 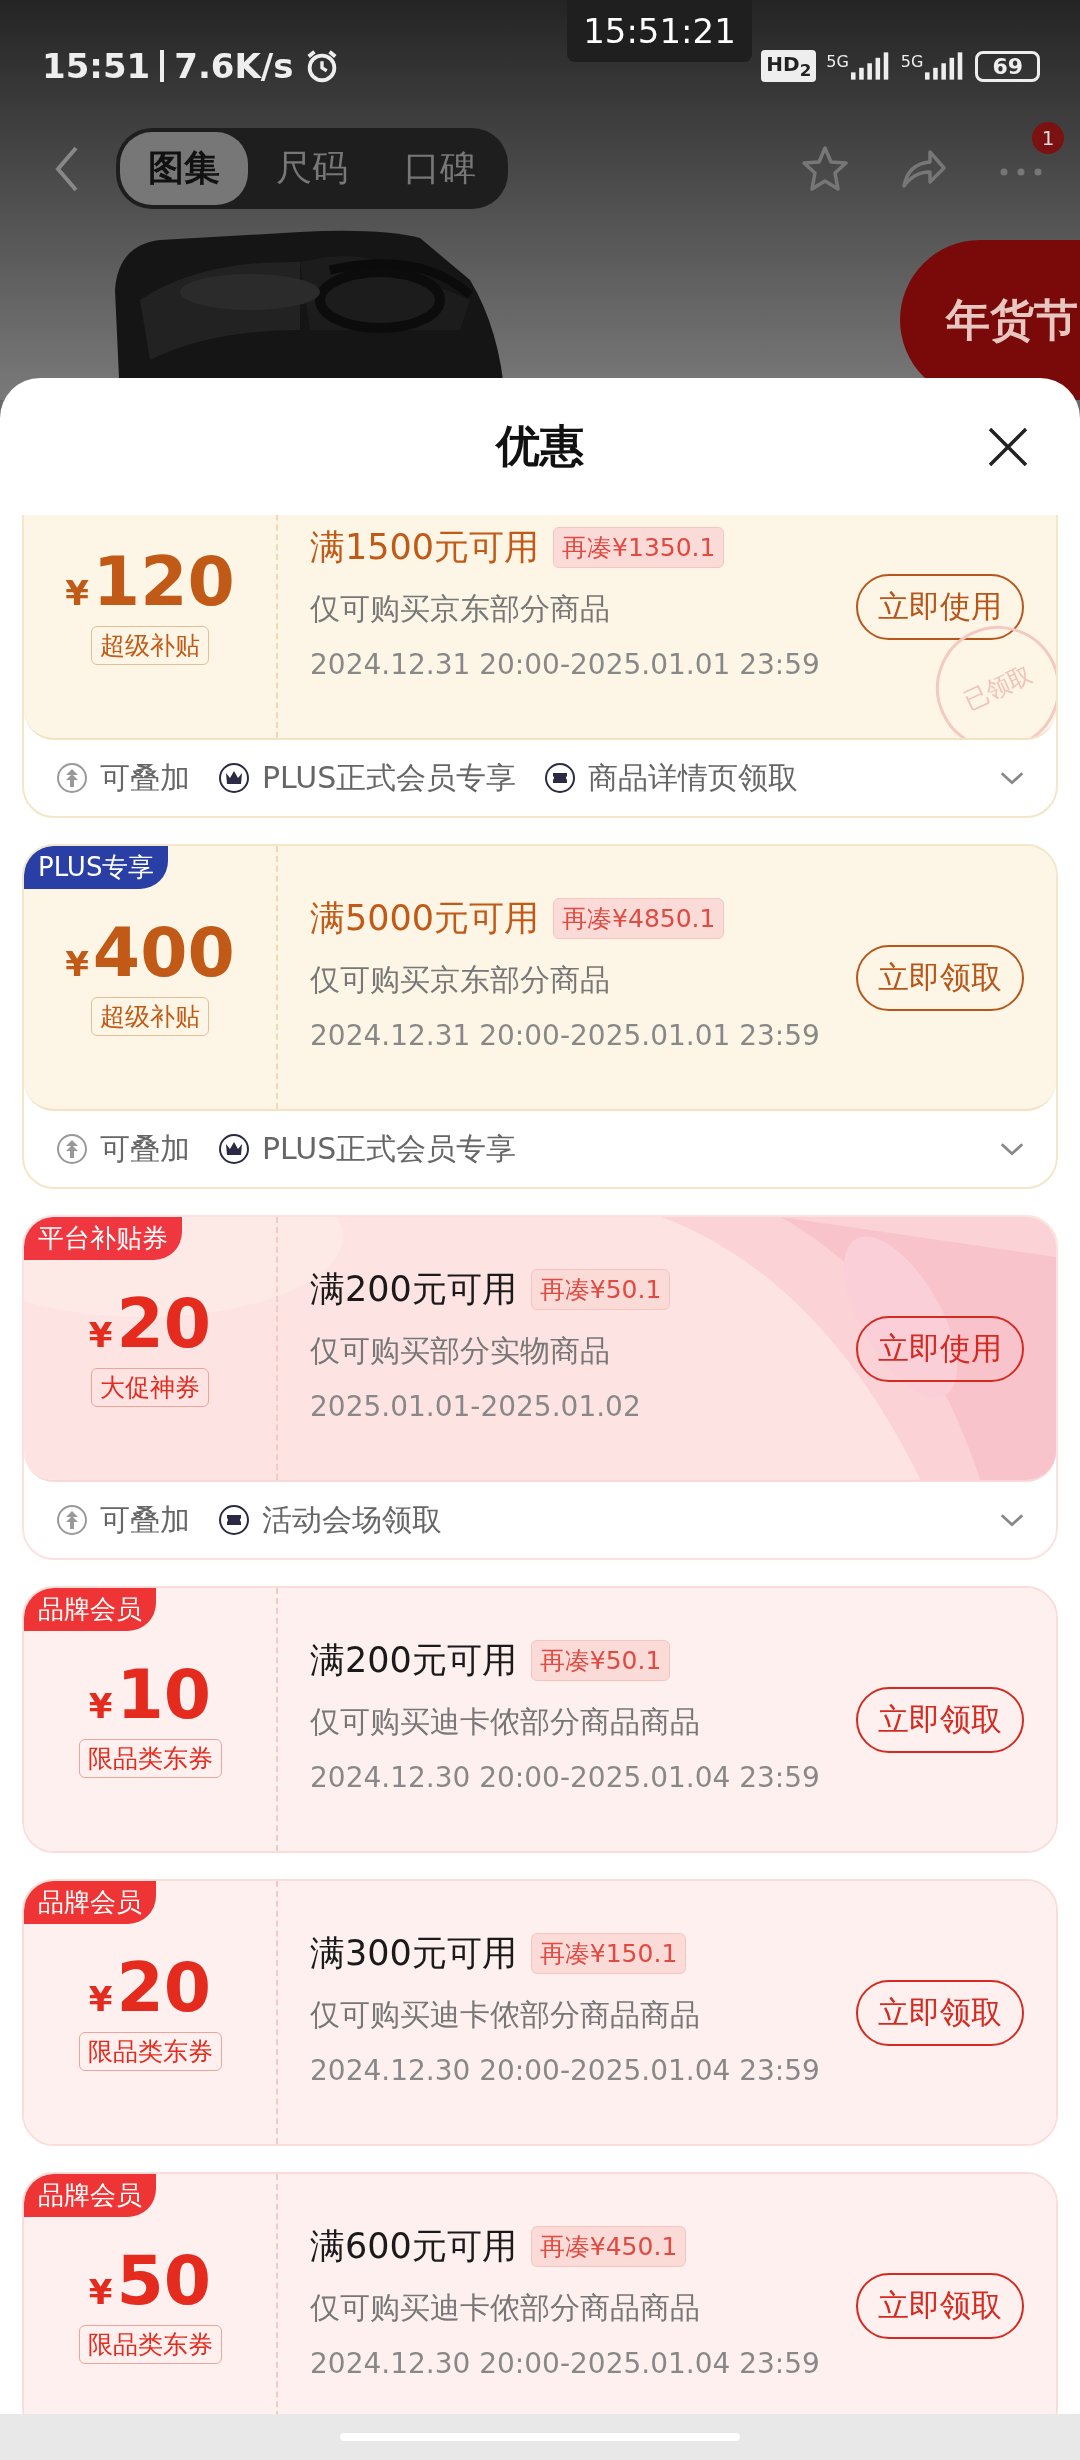 What do you see at coordinates (184, 168) in the screenshot?
I see `tab: 图集` at bounding box center [184, 168].